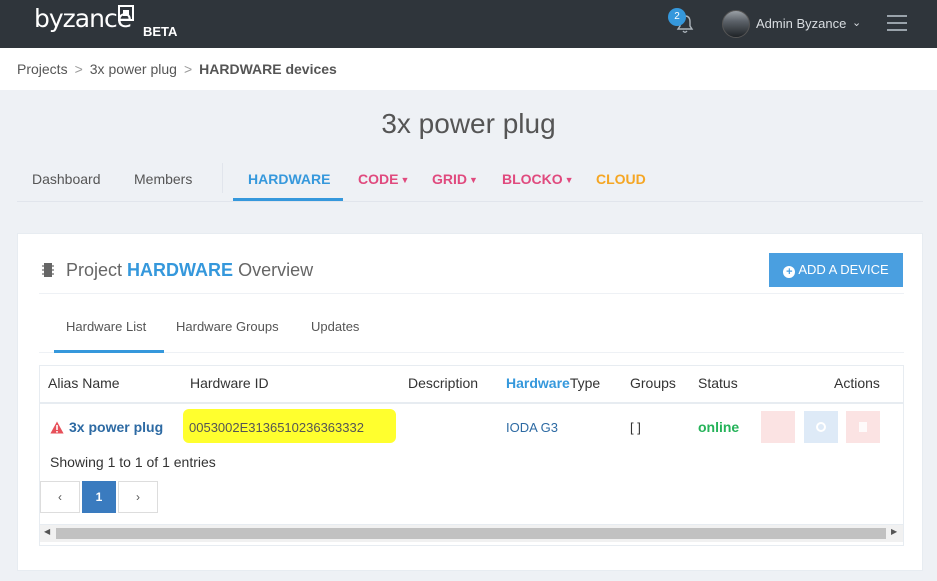  What do you see at coordinates (894, 531) in the screenshot?
I see `scroll-right-arrow-icon: ▶` at bounding box center [894, 531].